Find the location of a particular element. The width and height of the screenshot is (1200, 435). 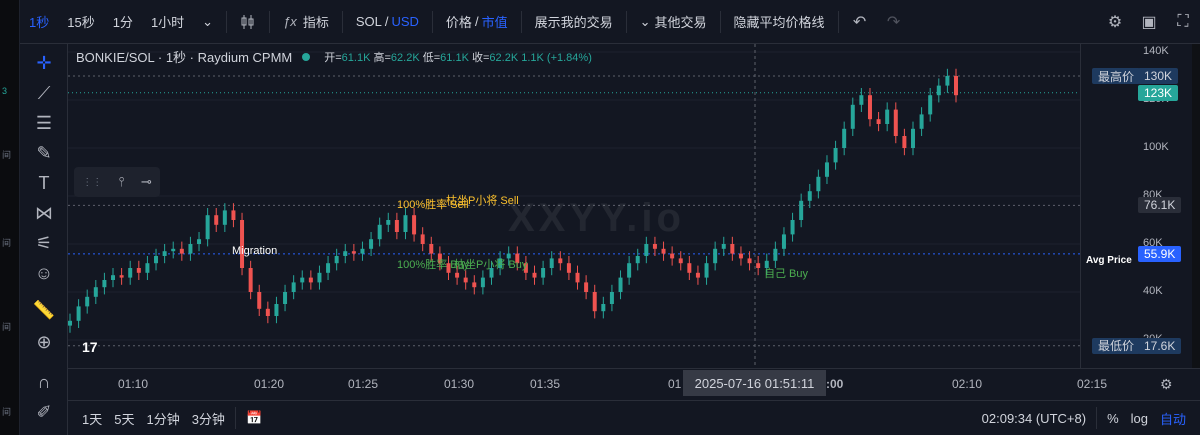

left-edge-strip: 3 间 间 间 间 is located at coordinates (10, 217).